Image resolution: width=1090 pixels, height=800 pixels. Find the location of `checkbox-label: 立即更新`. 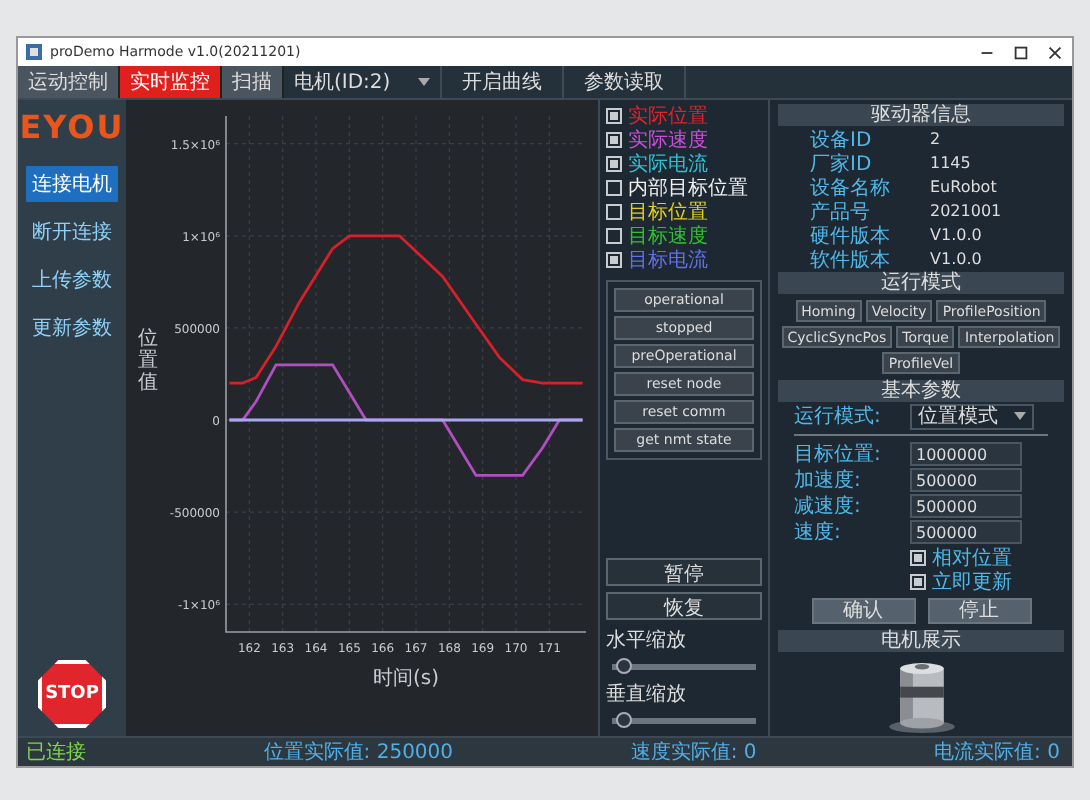

checkbox-label: 立即更新 is located at coordinates (972, 582).